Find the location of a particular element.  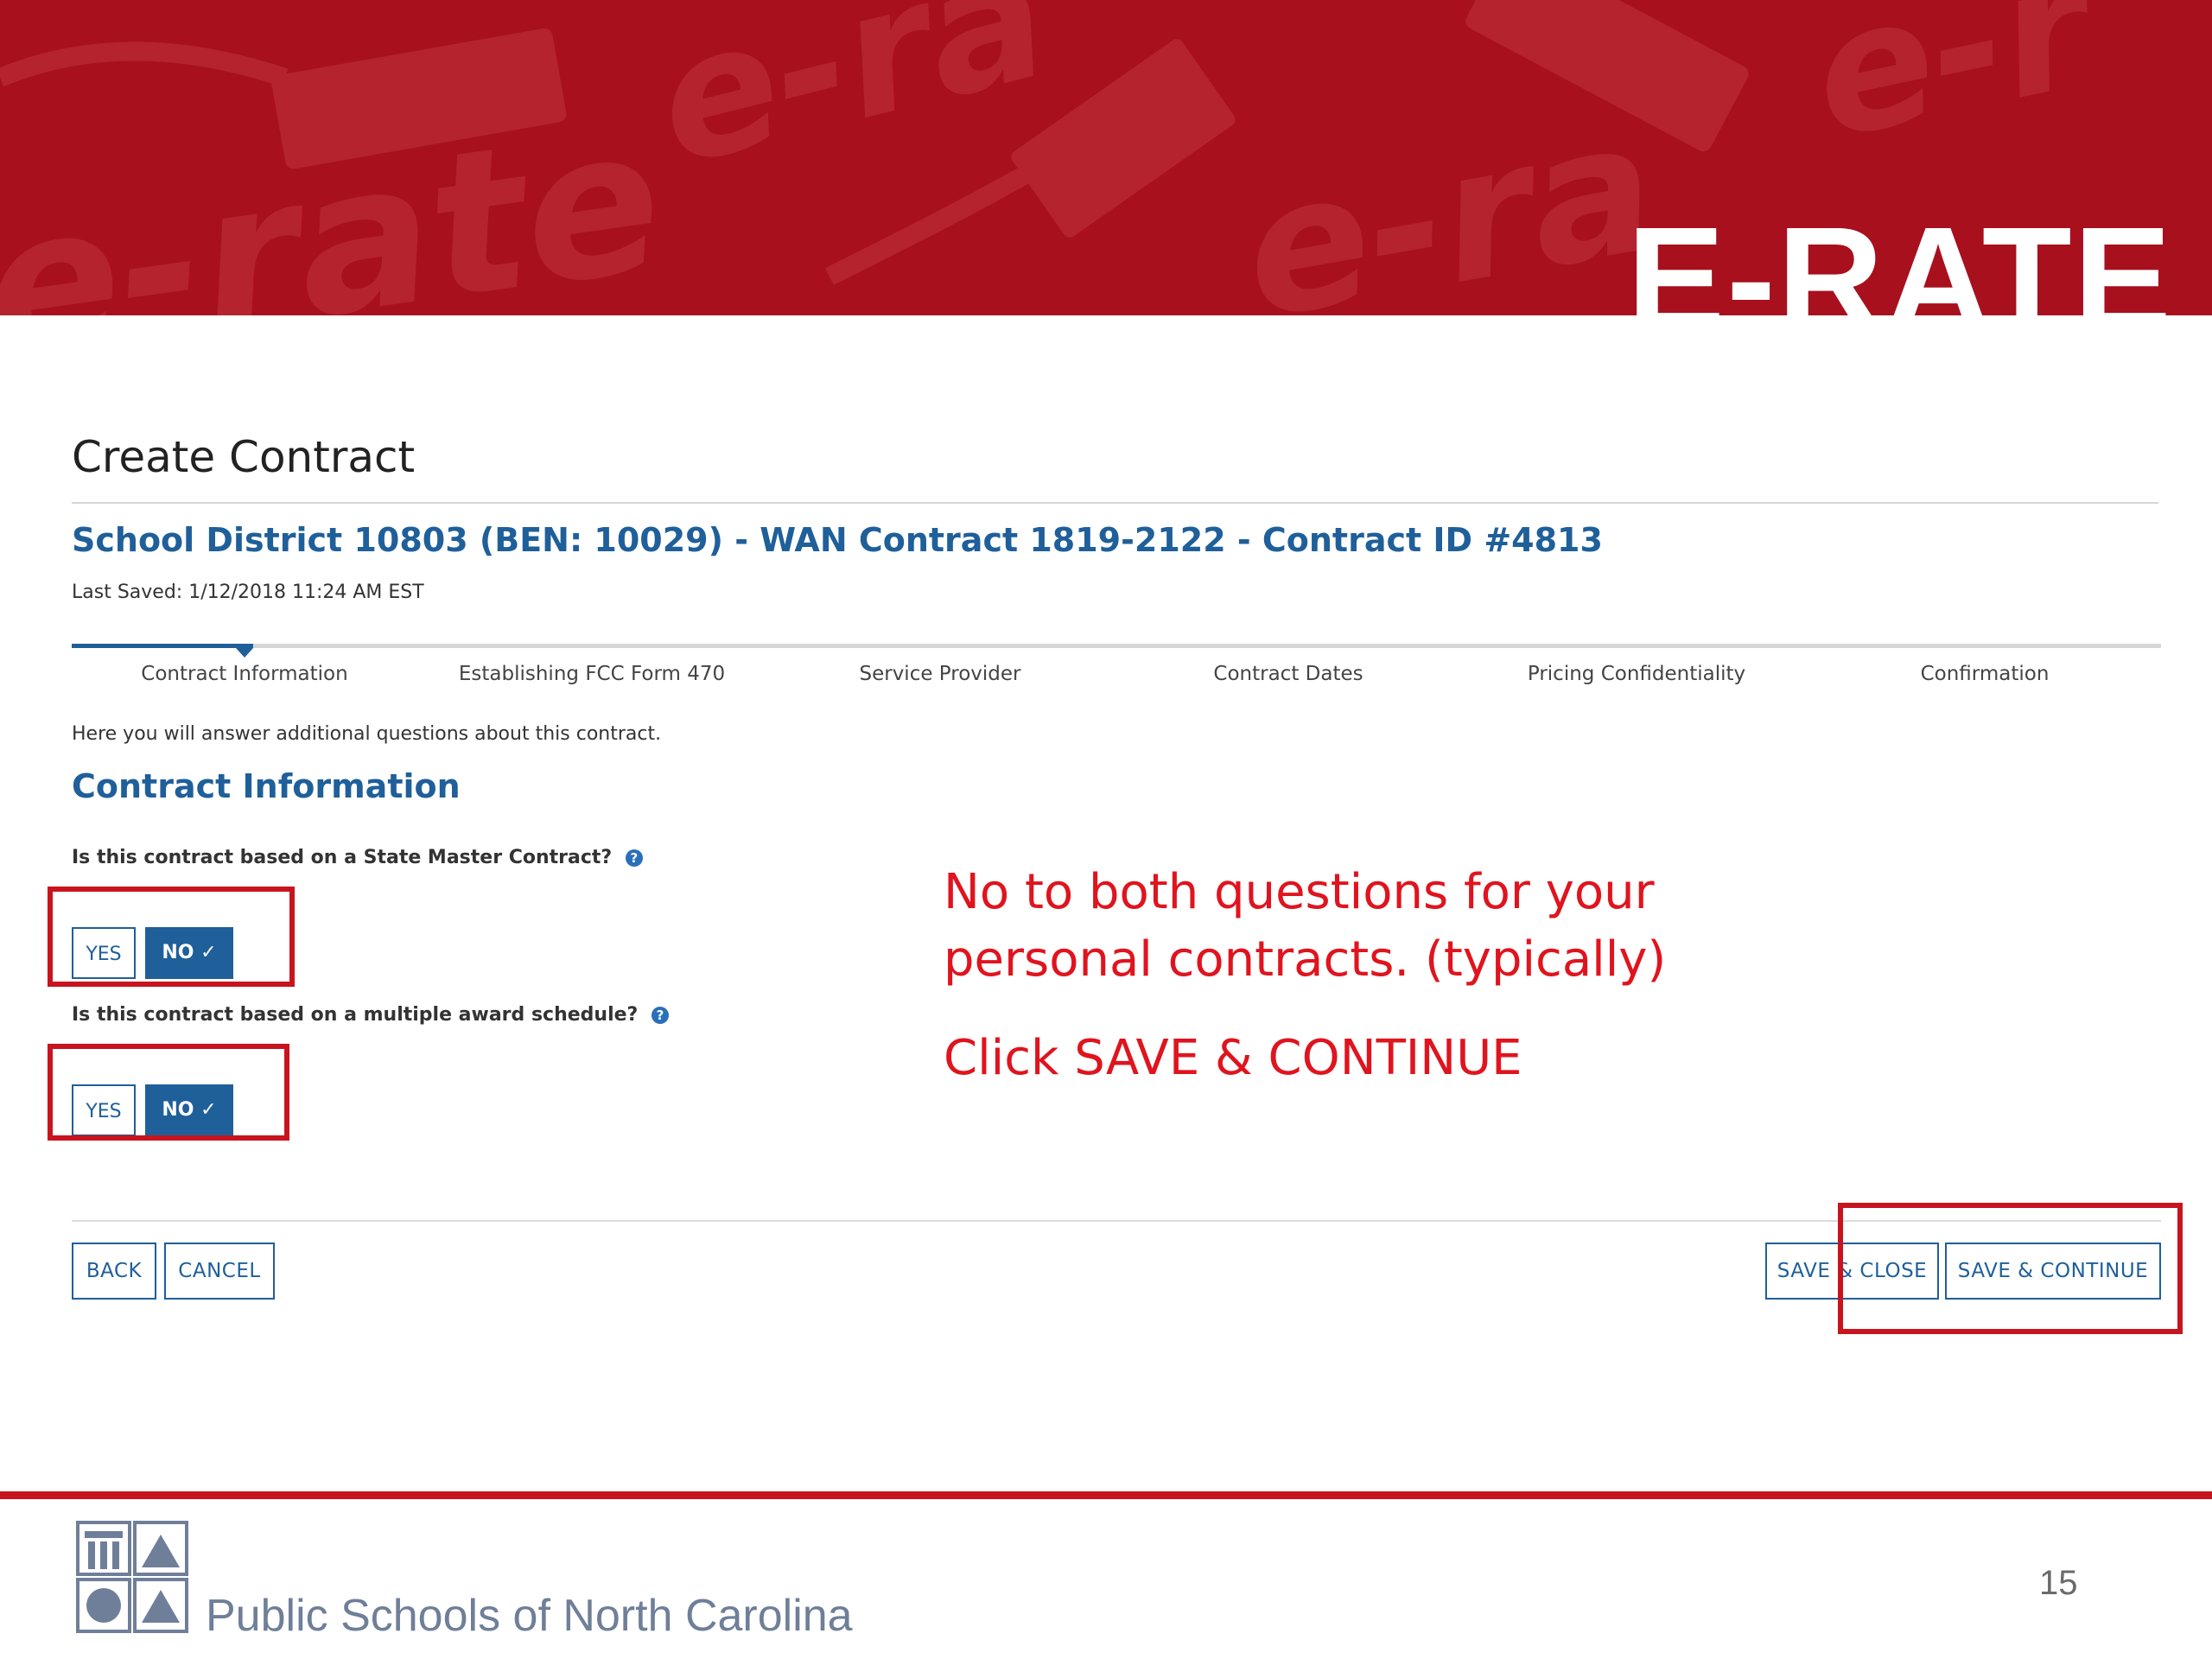

step-contract-dates: Contract Dates is located at coordinates (1288, 674).